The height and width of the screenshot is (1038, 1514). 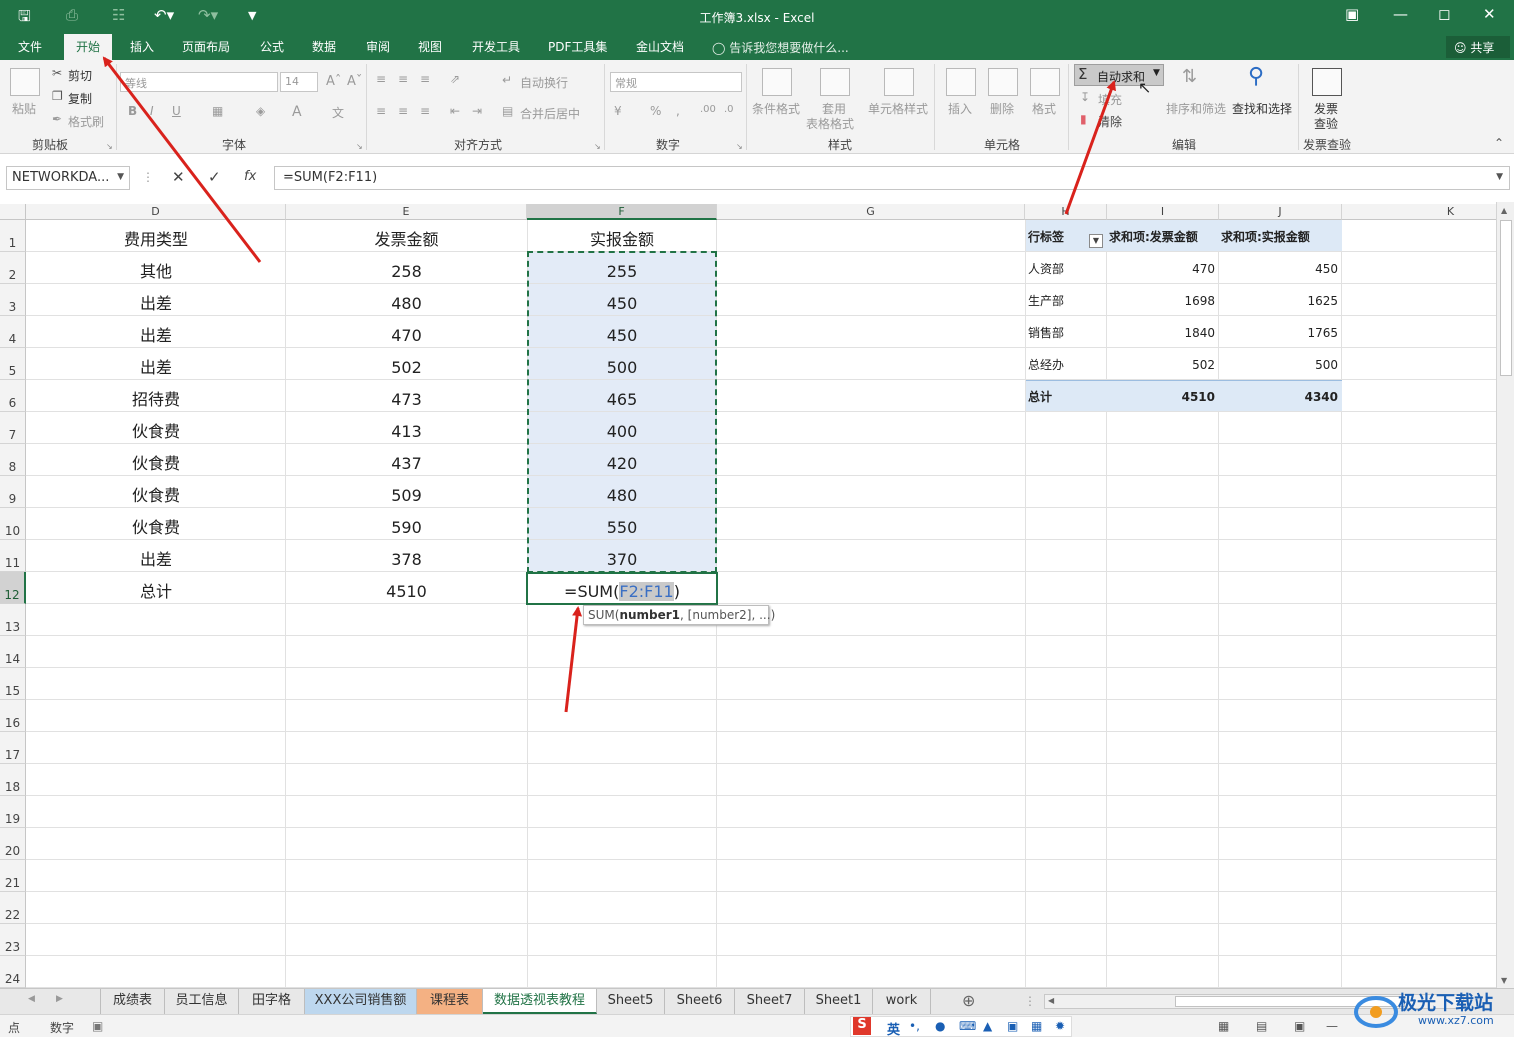 What do you see at coordinates (403, 111) in the screenshot?
I see `align-center-icon: ≡` at bounding box center [403, 111].